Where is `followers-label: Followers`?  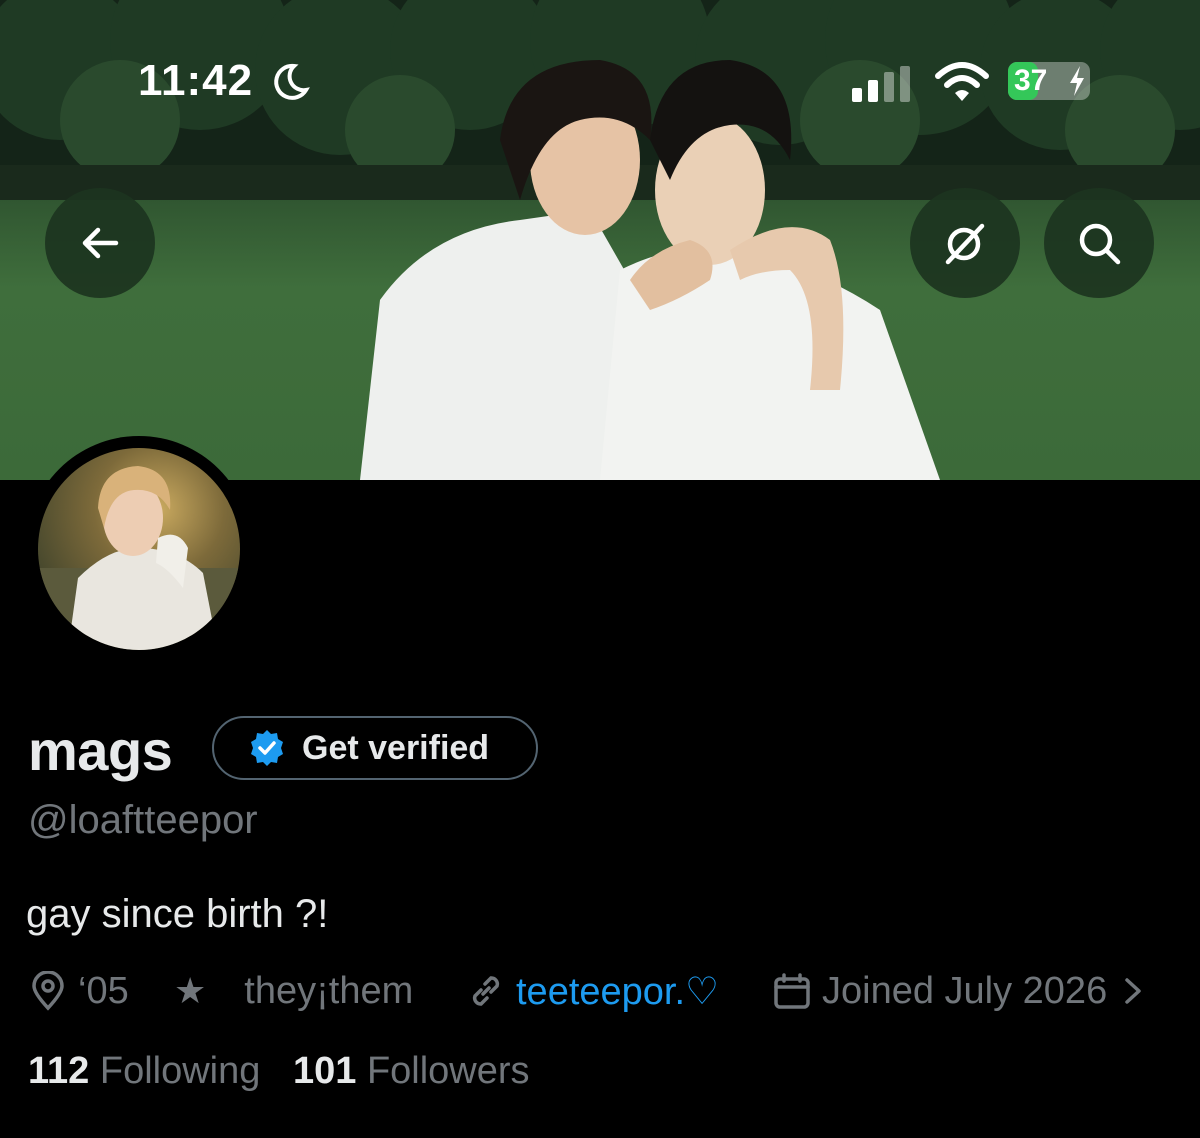 followers-label: Followers is located at coordinates (448, 1071).